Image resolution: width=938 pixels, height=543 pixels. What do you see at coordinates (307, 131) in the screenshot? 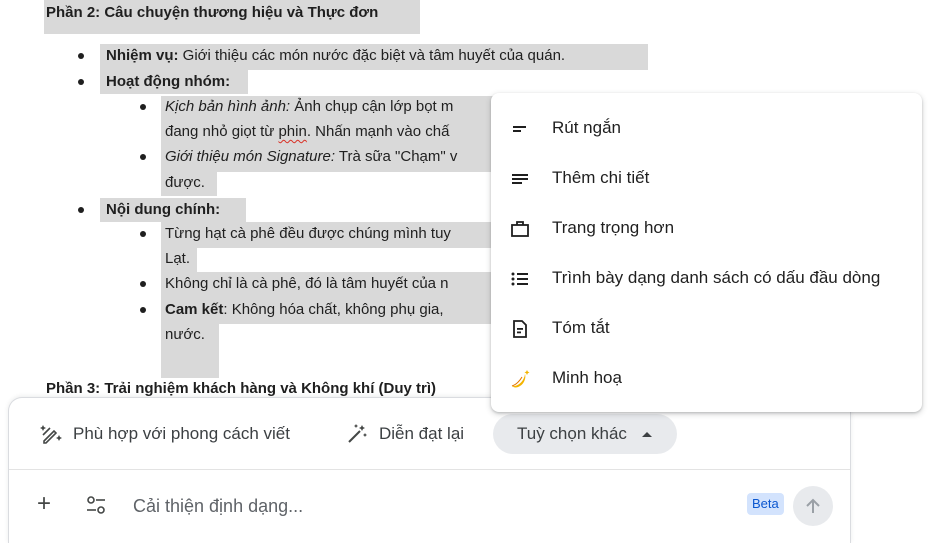
I see `script-line-2: đang nhỏ giọt từ phin. Nhấn mạnh vào chấ` at bounding box center [307, 131].